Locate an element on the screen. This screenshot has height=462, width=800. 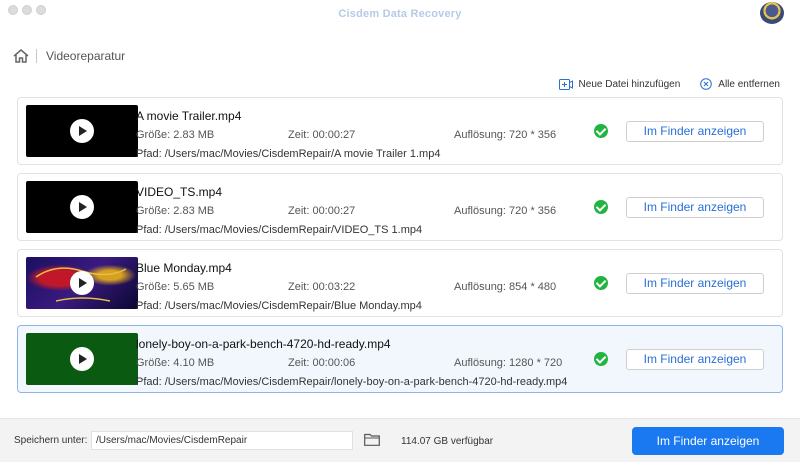
show-in-finder-primary-button: Im Finder anzeigen is located at coordinates (708, 441).